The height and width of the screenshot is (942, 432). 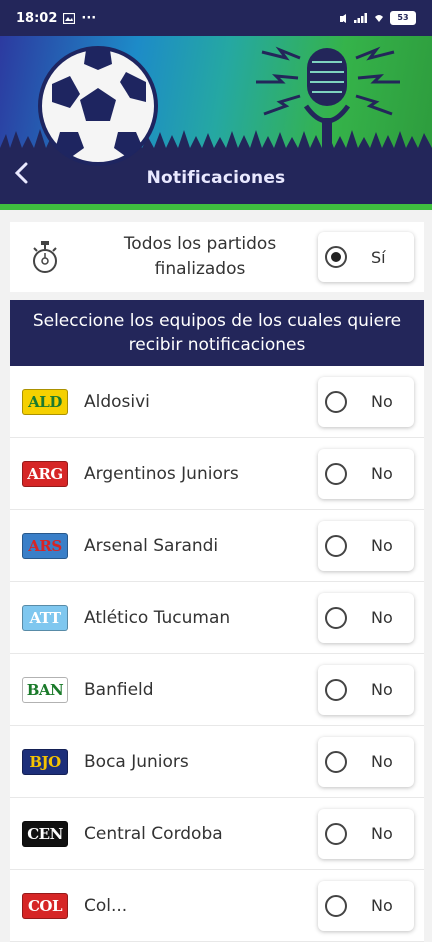 What do you see at coordinates (45, 257) in the screenshot?
I see `stopwatch-icon` at bounding box center [45, 257].